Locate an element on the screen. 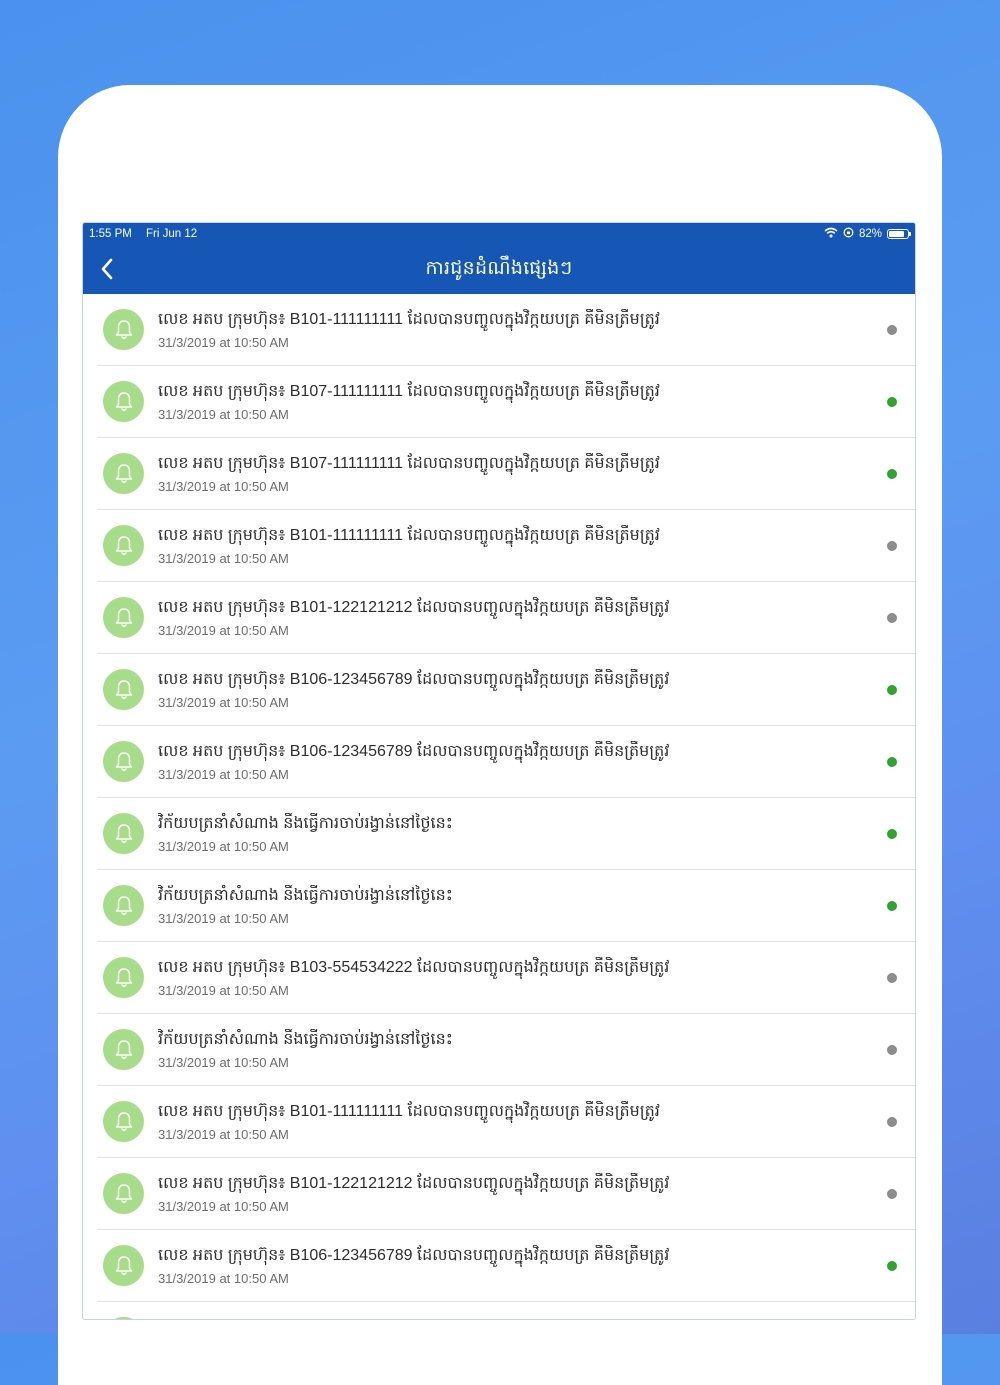 The width and height of the screenshot is (1000, 1385). wifi-icon is located at coordinates (831, 234).